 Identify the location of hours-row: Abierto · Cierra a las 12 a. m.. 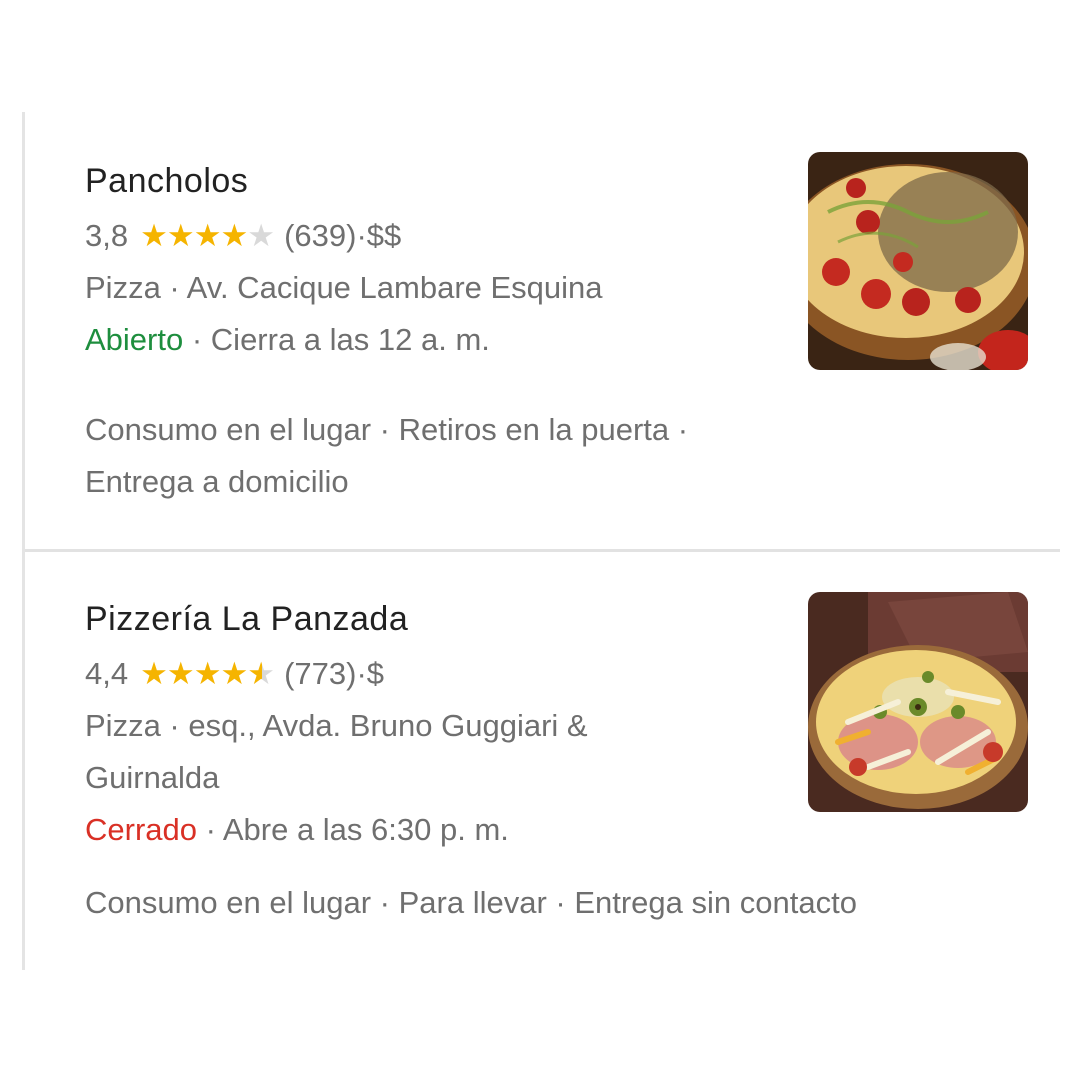
(287, 340).